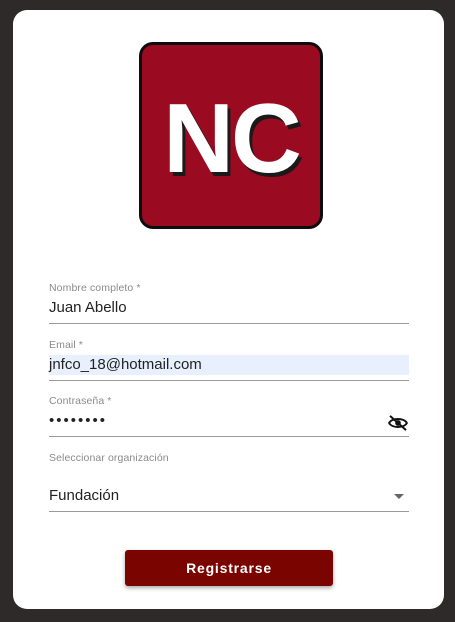 The height and width of the screenshot is (622, 455). I want to click on password-field: Contraseña * ••••••••, so click(229, 416).